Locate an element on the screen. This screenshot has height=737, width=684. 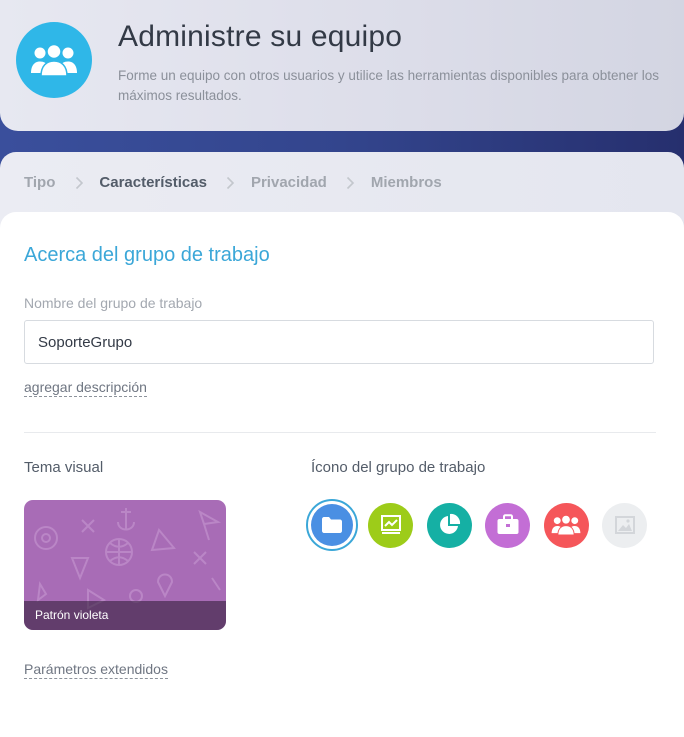
pie-chart-icon is located at coordinates (450, 523).